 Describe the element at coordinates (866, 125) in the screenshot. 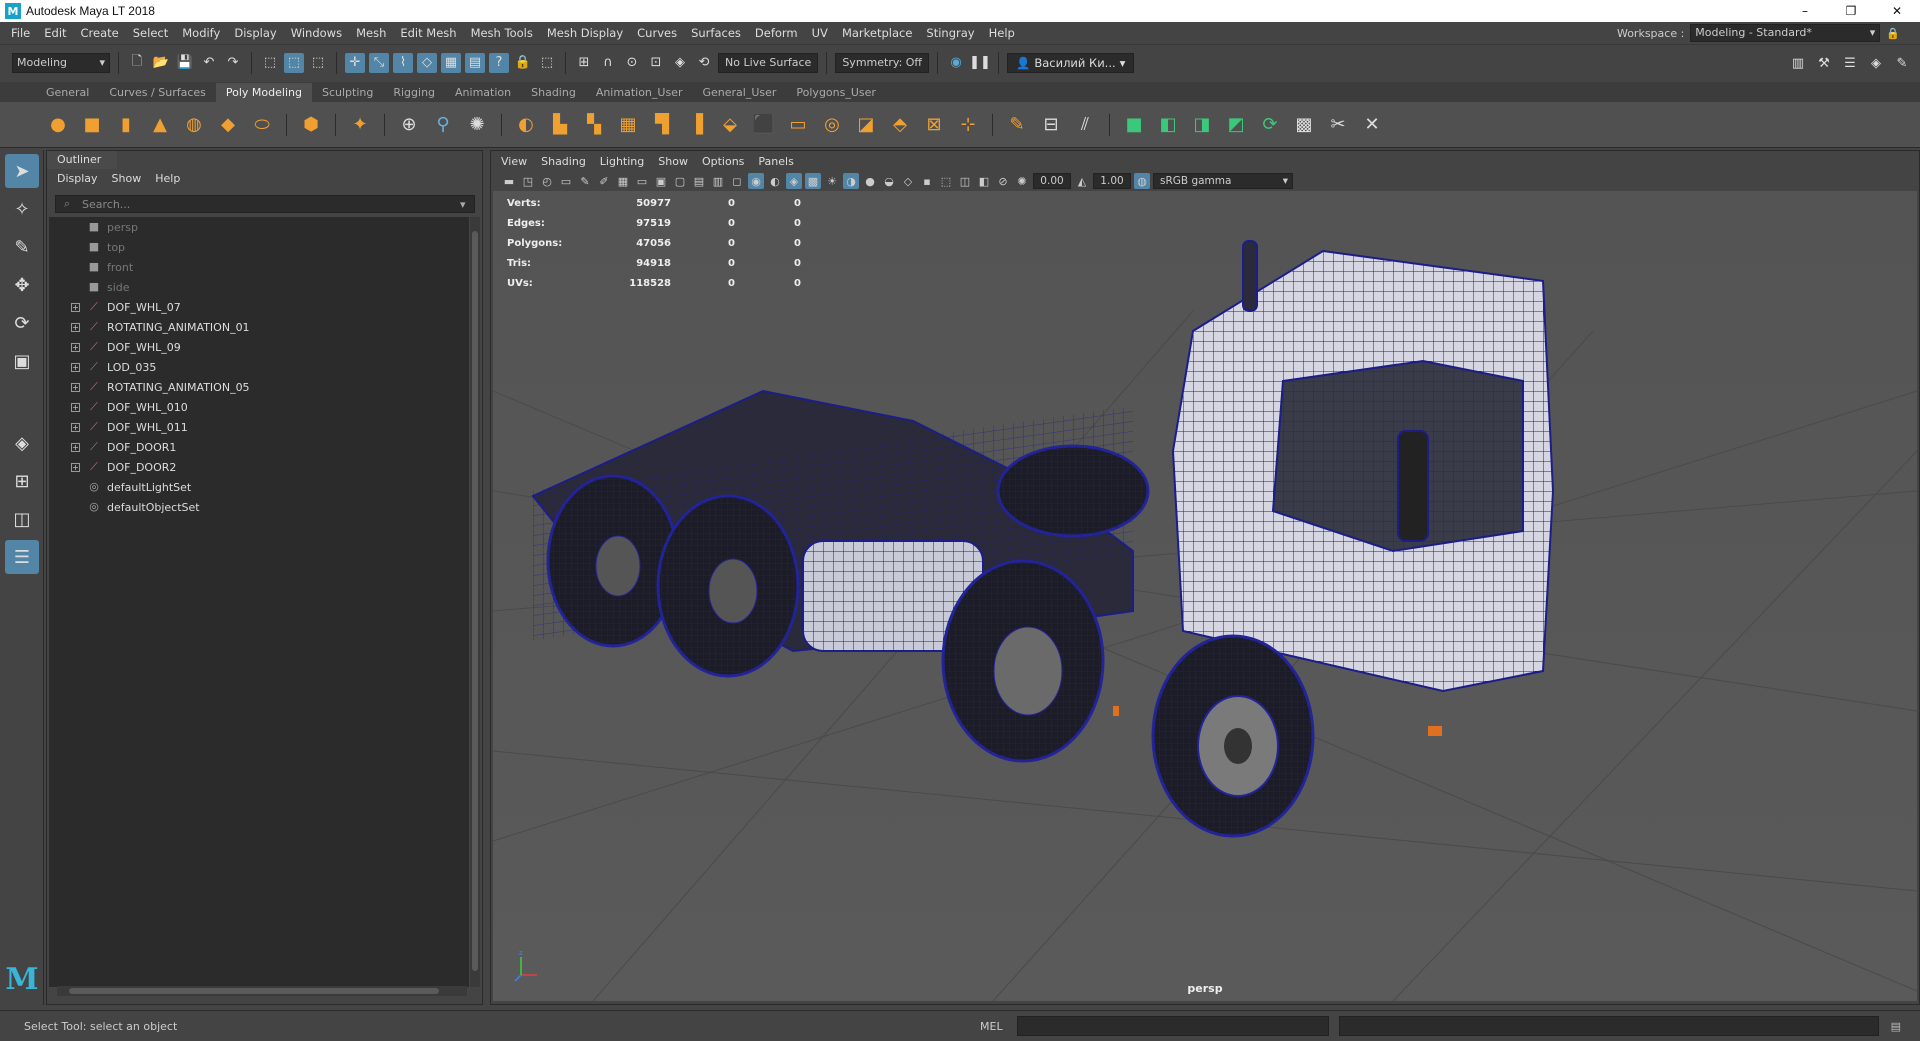

I see `fill-hole-icon: ◪` at that location.